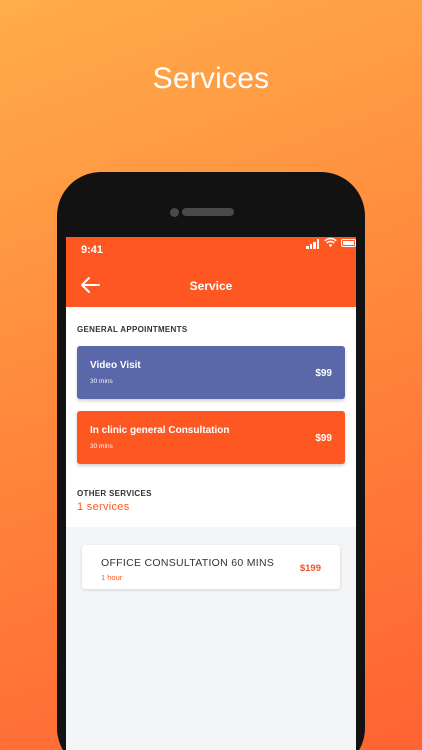  I want to click on status-bar: 9:41, so click(211, 250).